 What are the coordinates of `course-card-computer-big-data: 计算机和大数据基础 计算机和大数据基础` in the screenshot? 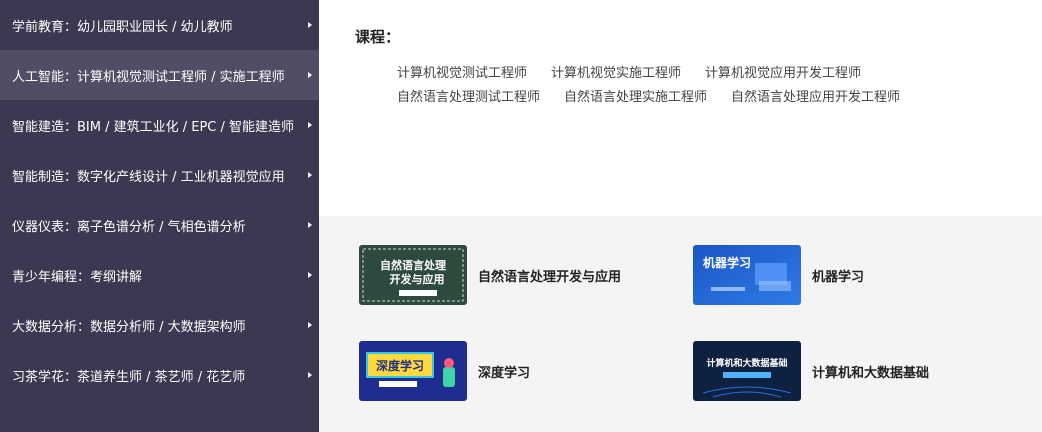 It's located at (811, 371).